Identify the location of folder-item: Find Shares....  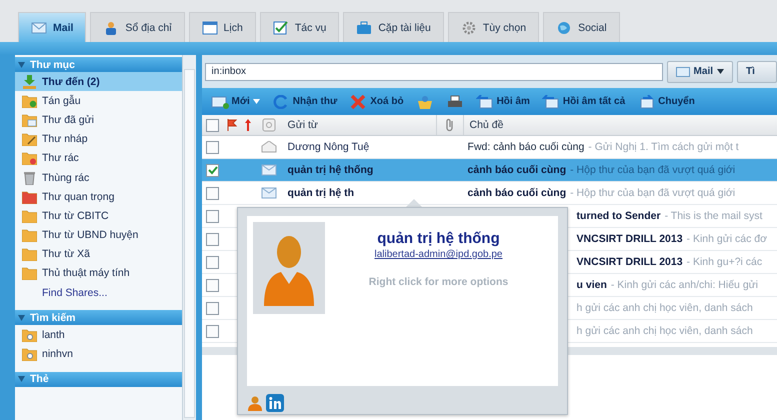
(98, 292).